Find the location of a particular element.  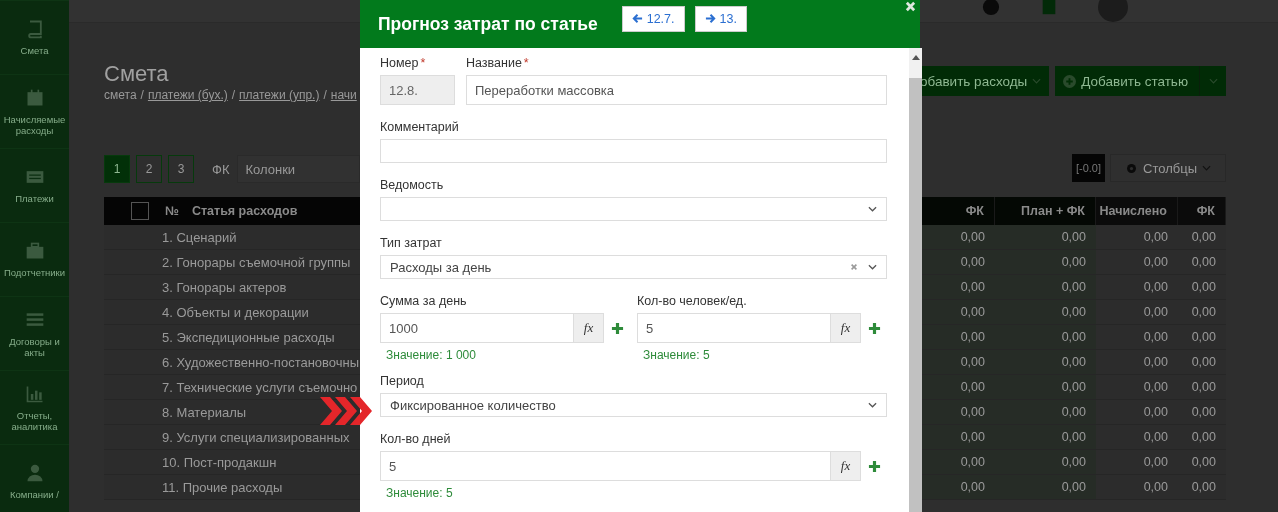

field-label: Комментарий is located at coordinates (420, 127).